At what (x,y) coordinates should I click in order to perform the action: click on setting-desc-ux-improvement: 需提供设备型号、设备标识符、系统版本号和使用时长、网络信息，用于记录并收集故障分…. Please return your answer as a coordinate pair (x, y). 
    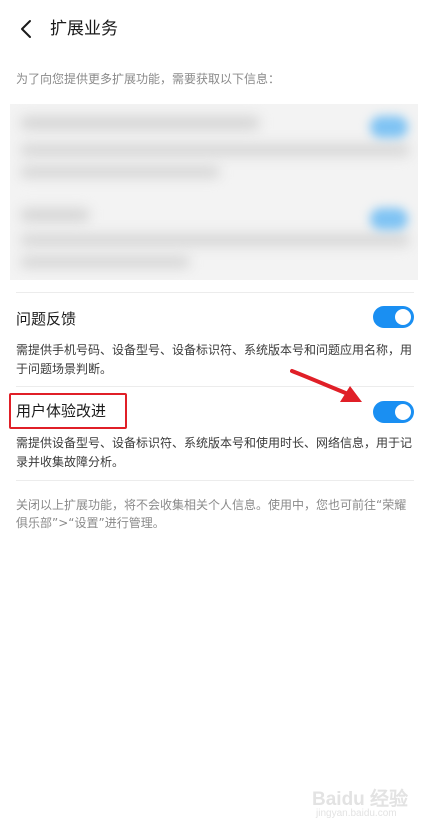
    Looking at the image, I should click on (214, 452).